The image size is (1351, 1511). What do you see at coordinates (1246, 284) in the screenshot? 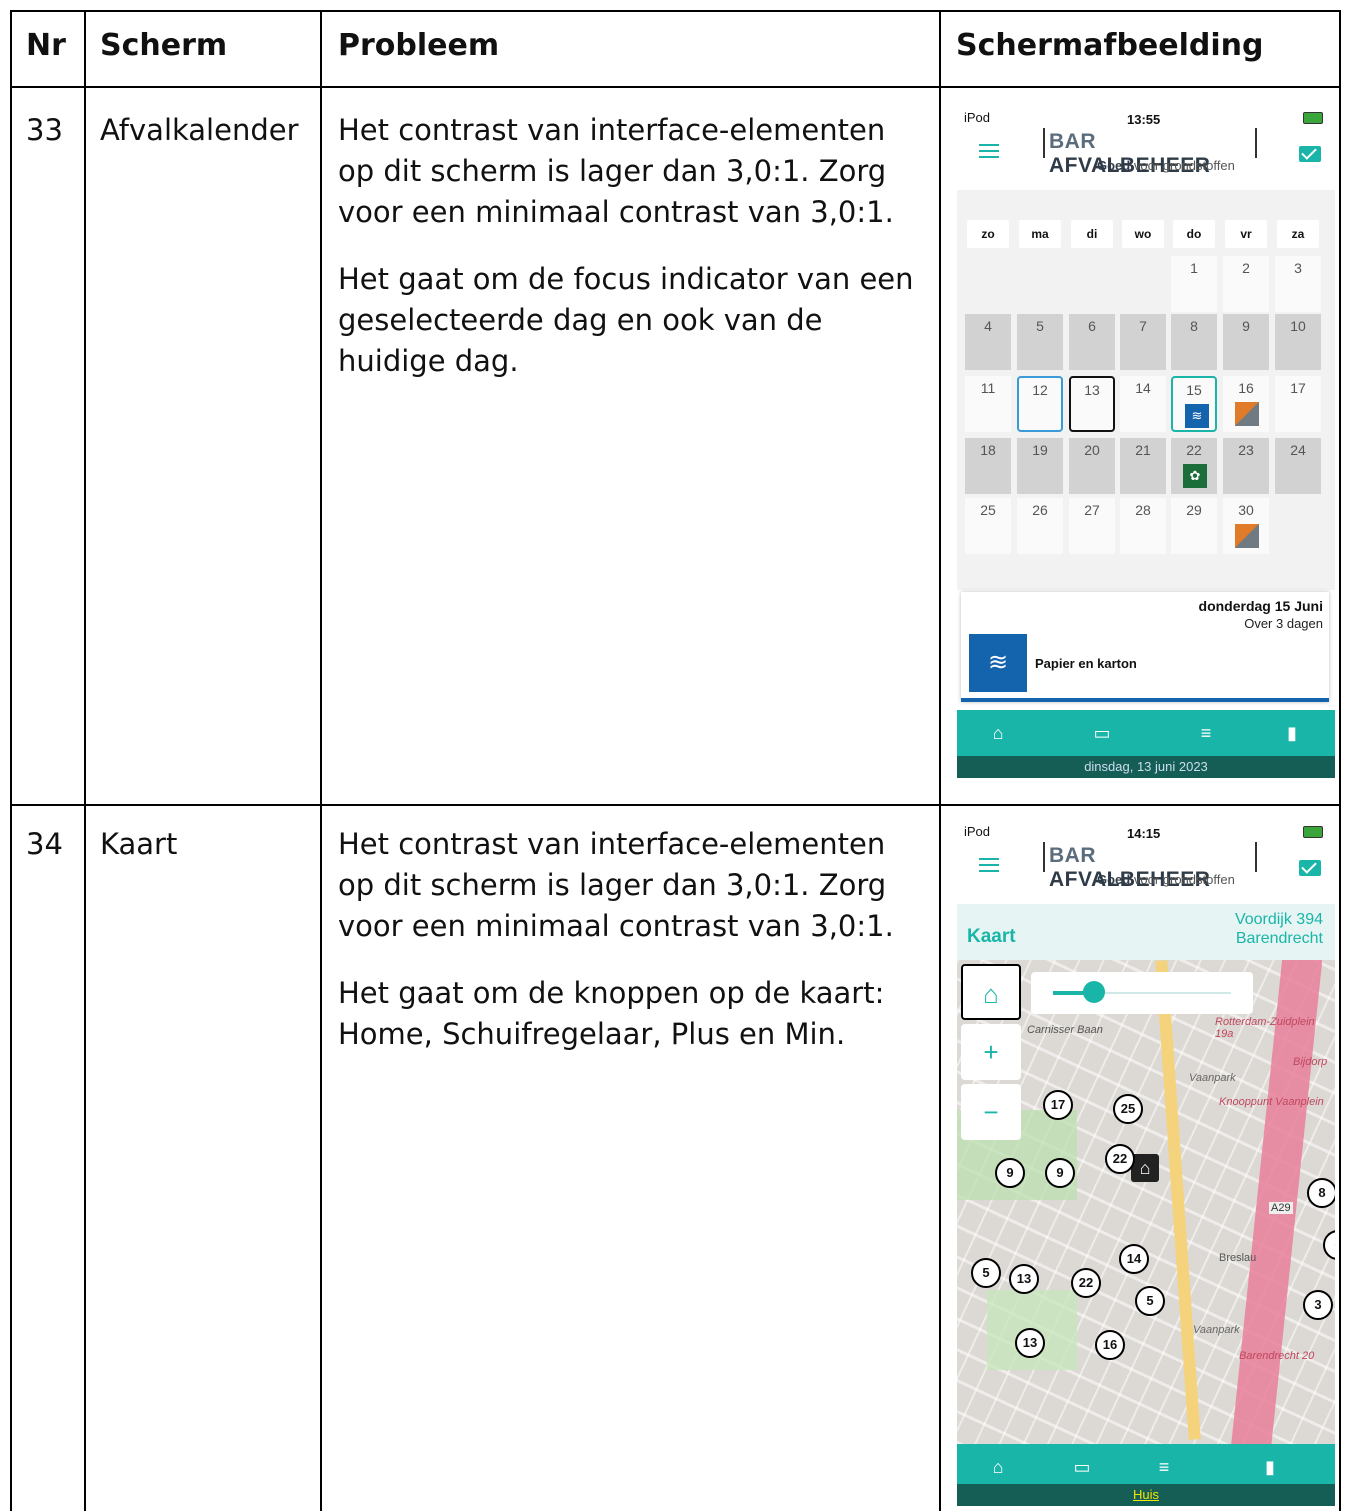
I see `calendar-day: 2` at bounding box center [1246, 284].